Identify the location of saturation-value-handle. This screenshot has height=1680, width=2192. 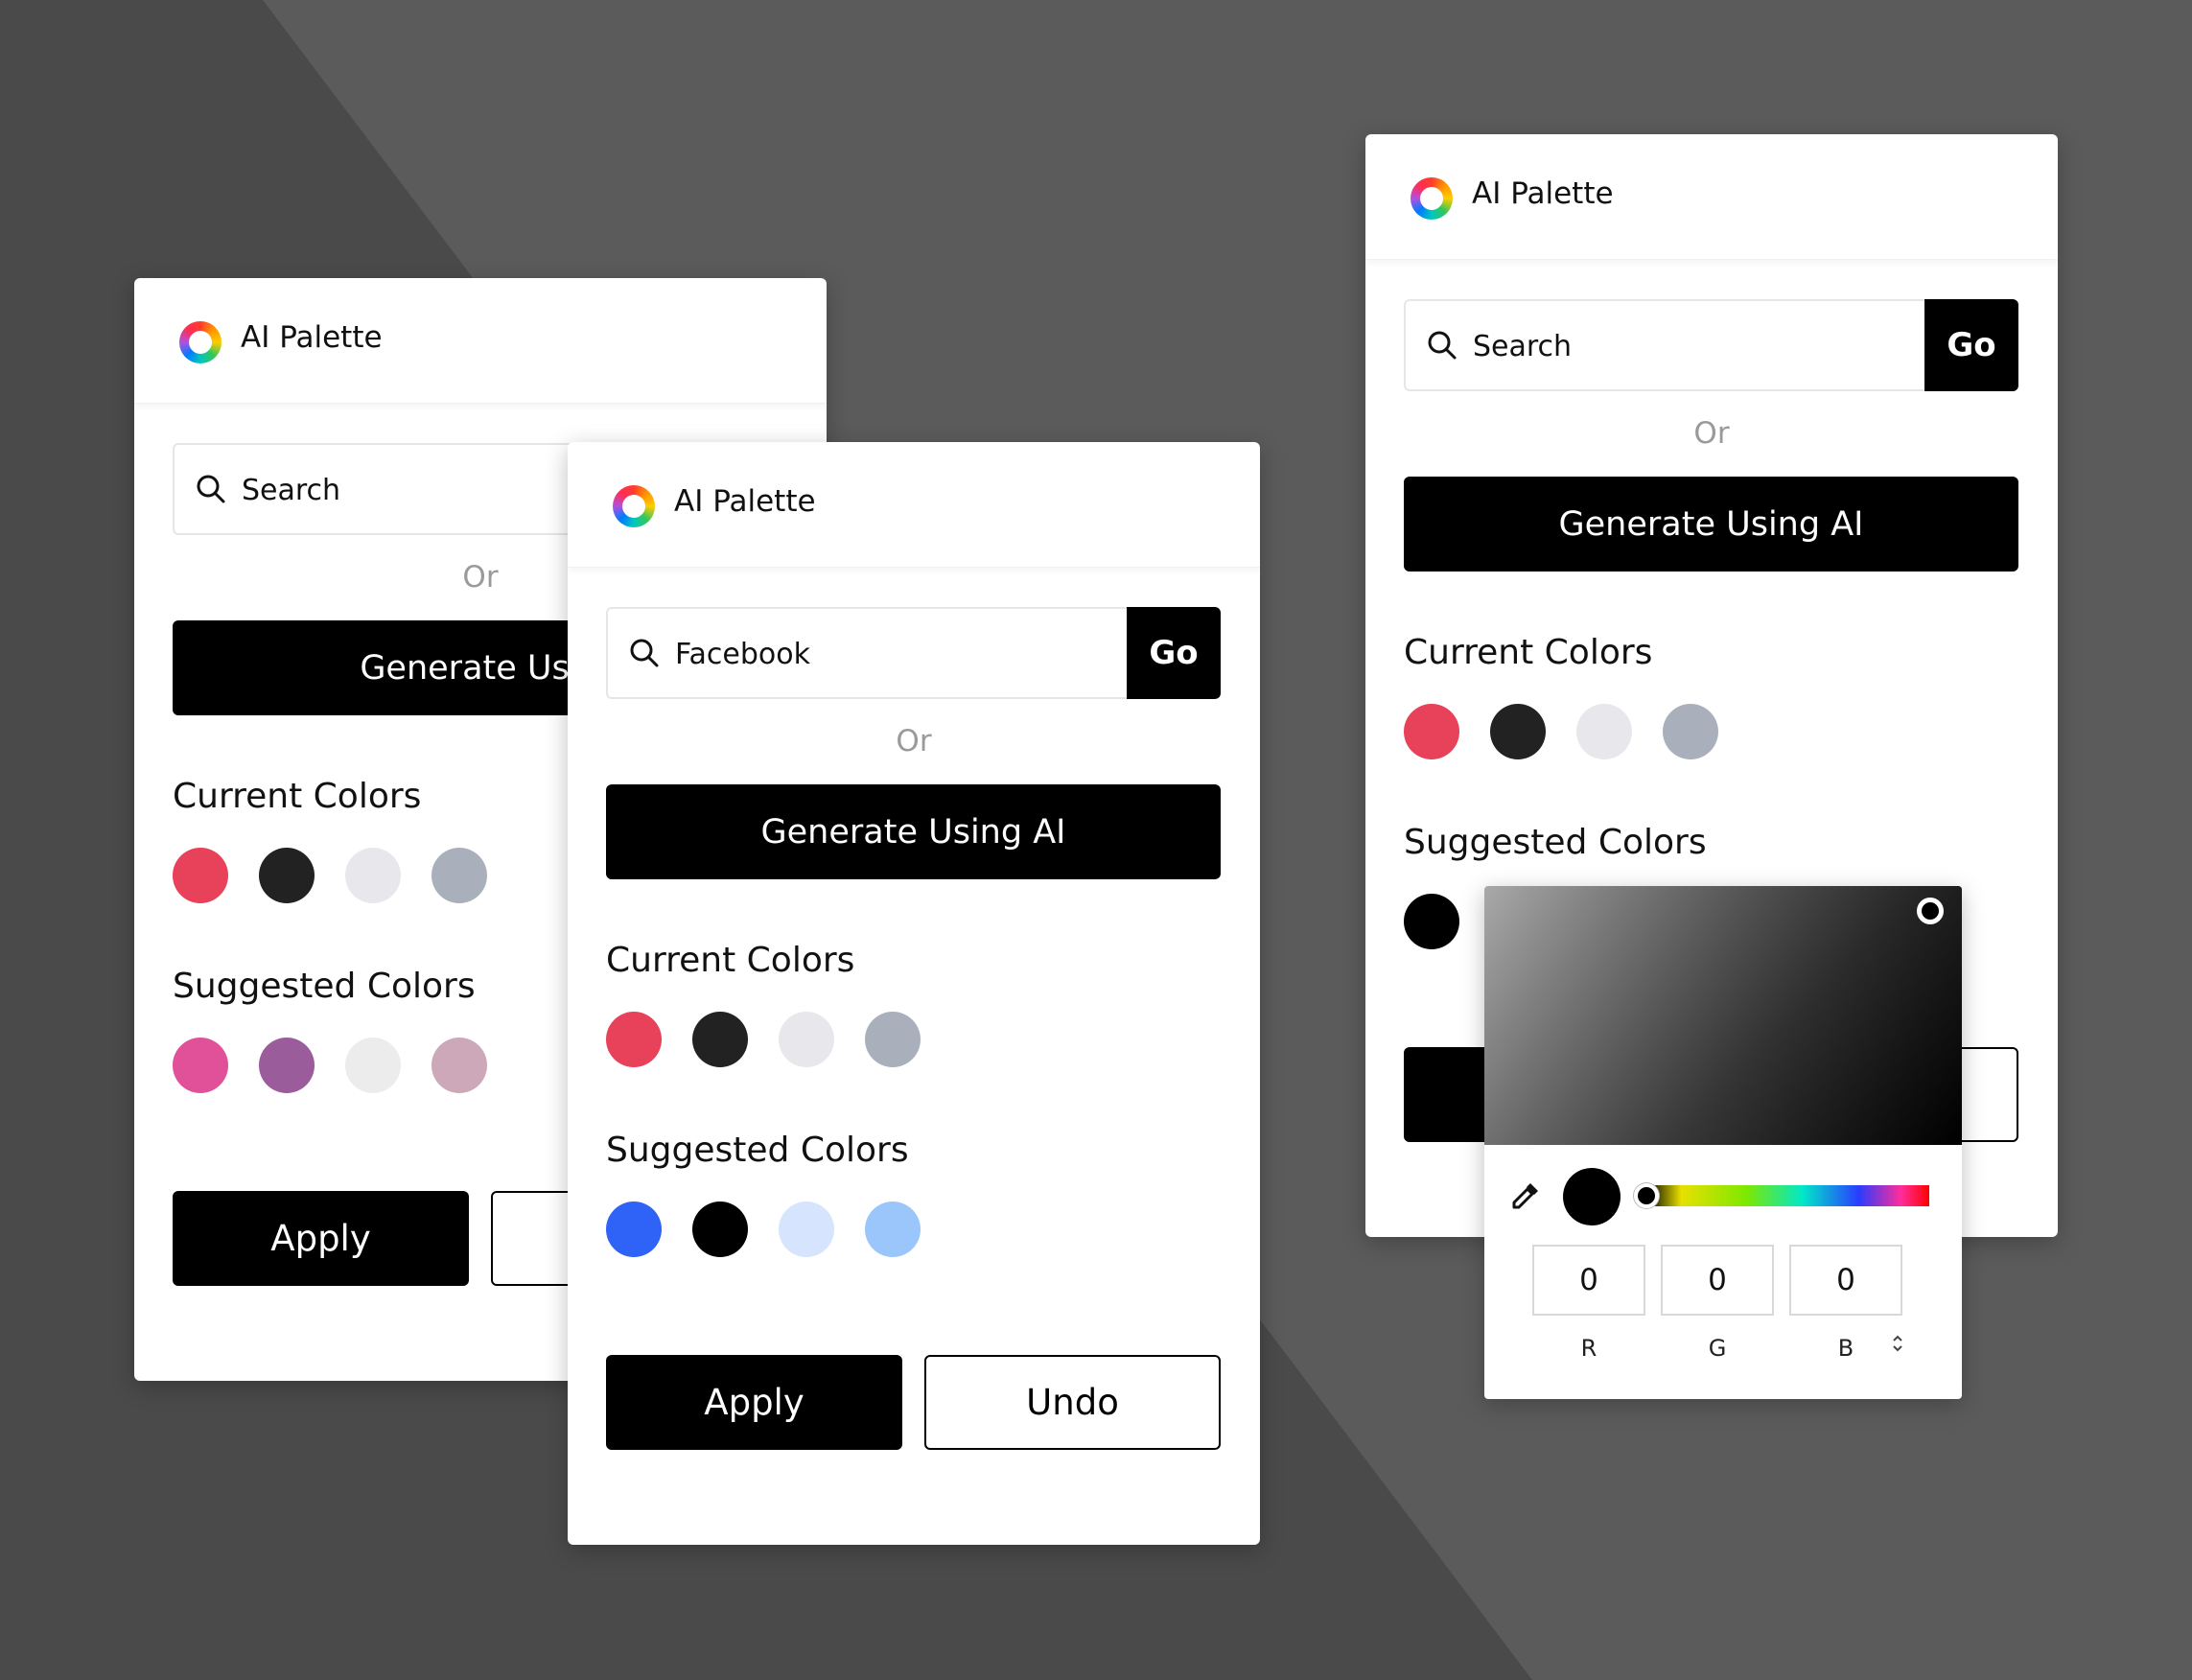
(1930, 911).